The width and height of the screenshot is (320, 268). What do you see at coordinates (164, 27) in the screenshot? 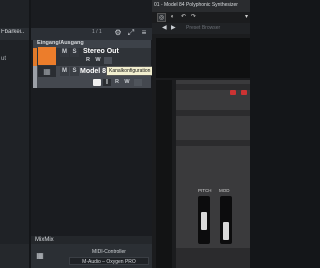
I see `chevron-left-icon: ◀` at bounding box center [164, 27].